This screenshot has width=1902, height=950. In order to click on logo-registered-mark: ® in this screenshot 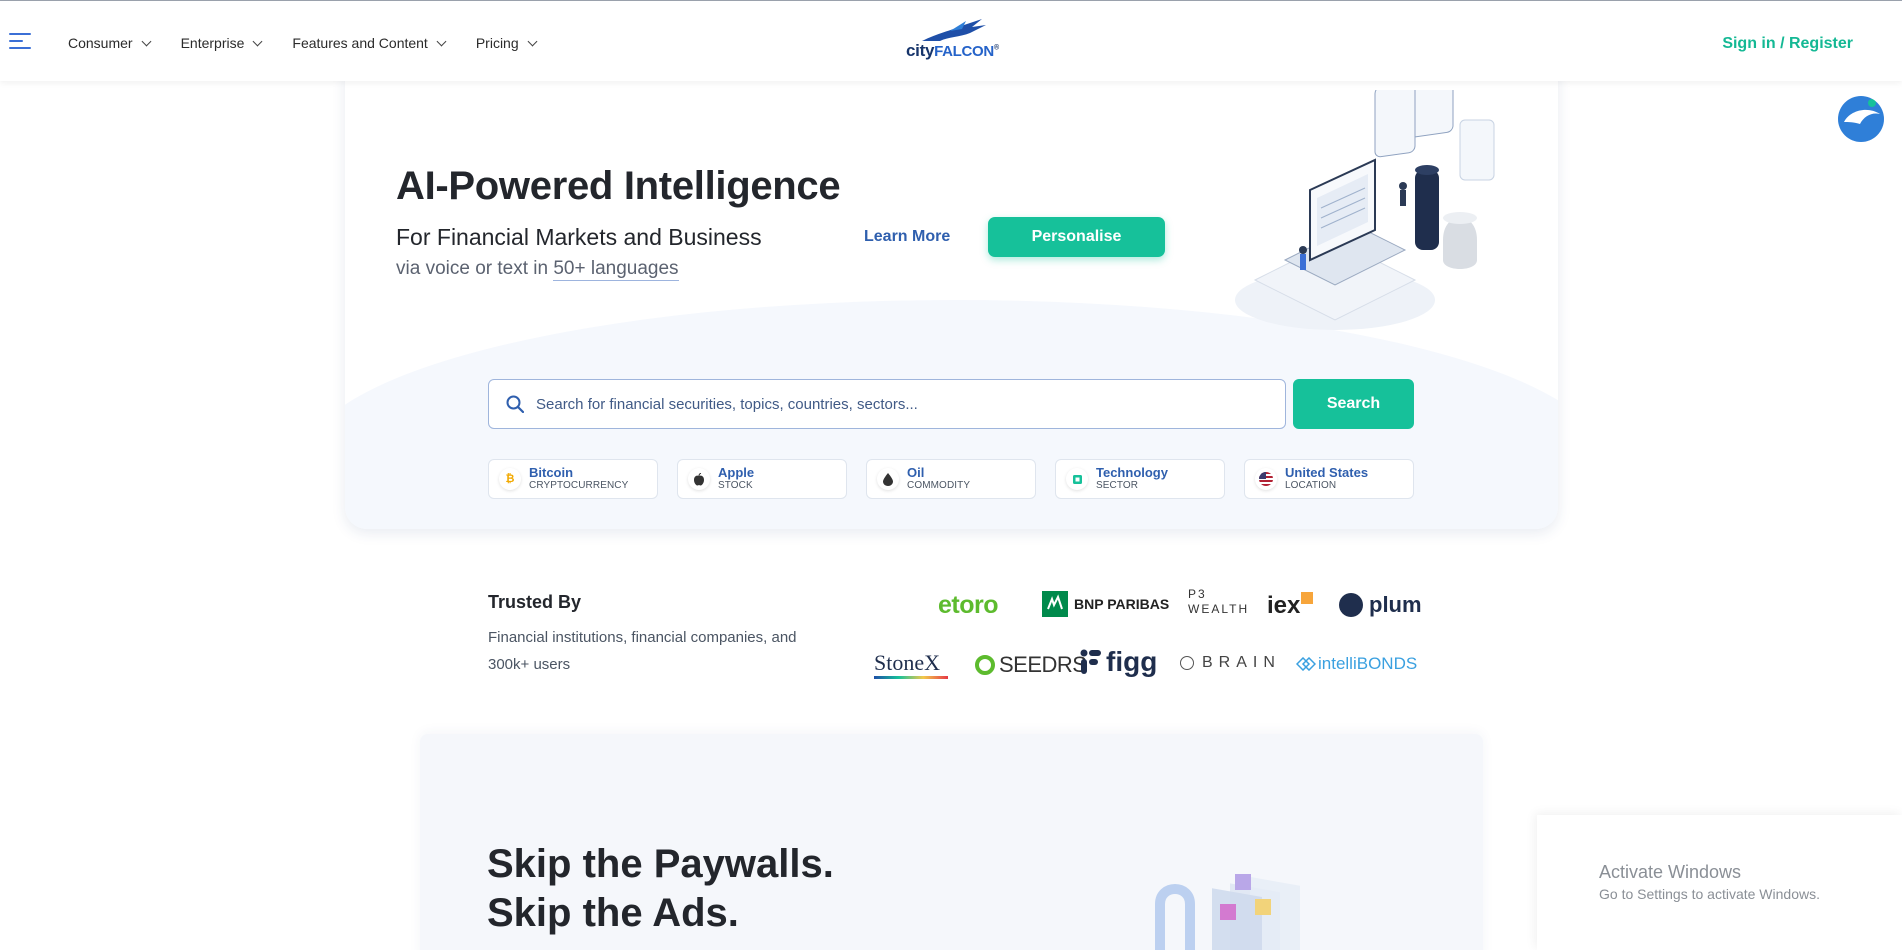, I will do `click(996, 48)`.